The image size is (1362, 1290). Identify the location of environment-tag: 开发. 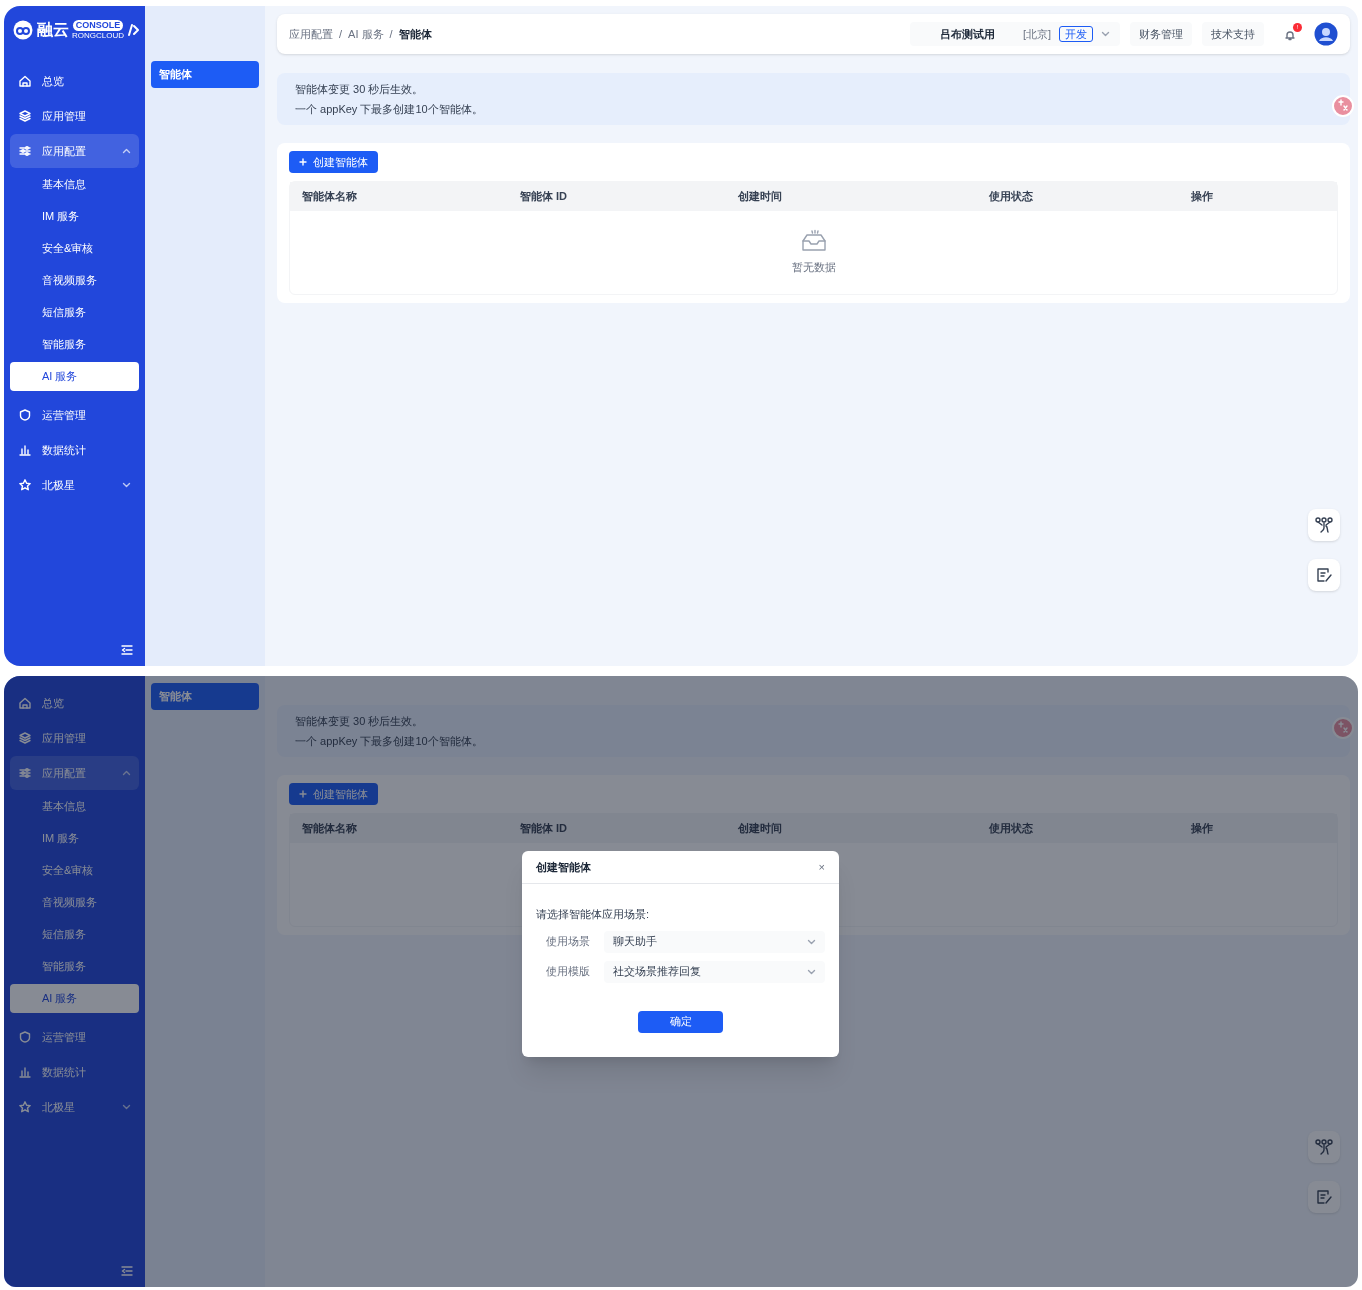
(1076, 34).